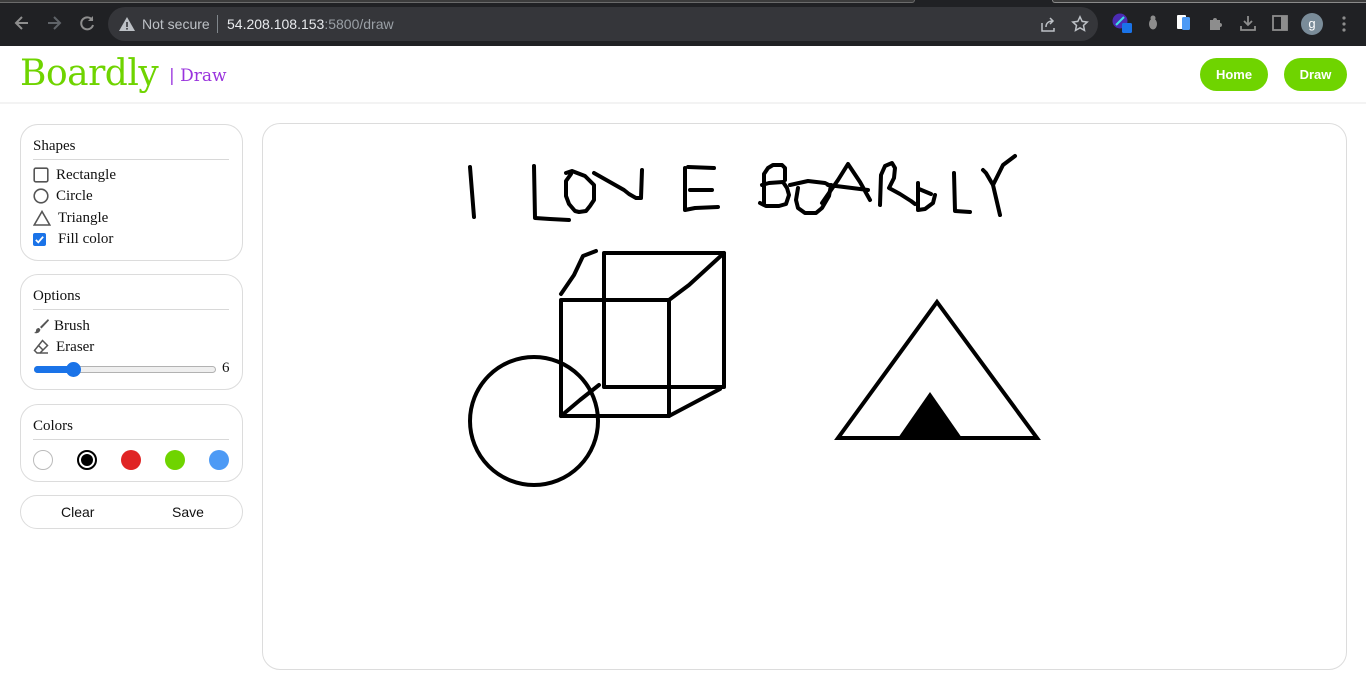 The width and height of the screenshot is (1366, 689). What do you see at coordinates (359, 24) in the screenshot?
I see `url-path: :5800/draw` at bounding box center [359, 24].